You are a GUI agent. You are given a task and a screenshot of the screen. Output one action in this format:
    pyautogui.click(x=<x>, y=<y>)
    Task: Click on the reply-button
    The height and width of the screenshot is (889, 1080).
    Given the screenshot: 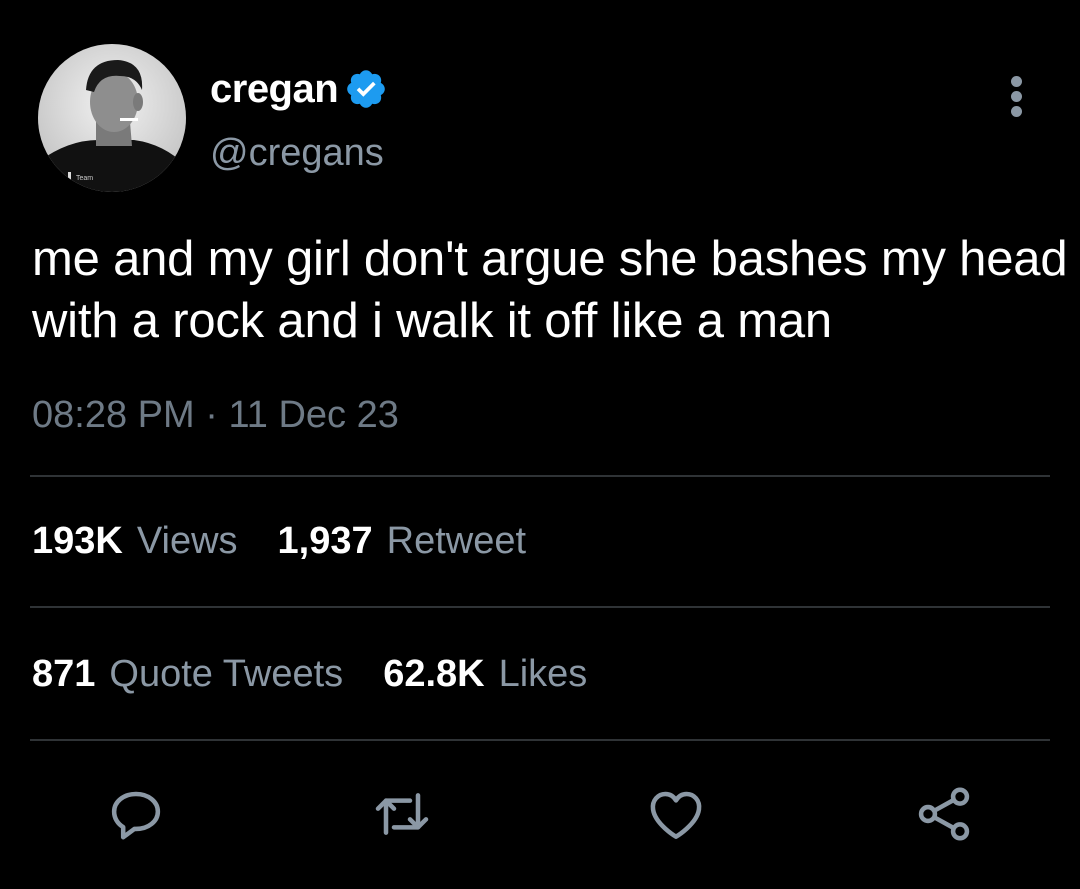 What is the action you would take?
    pyautogui.click(x=136, y=814)
    